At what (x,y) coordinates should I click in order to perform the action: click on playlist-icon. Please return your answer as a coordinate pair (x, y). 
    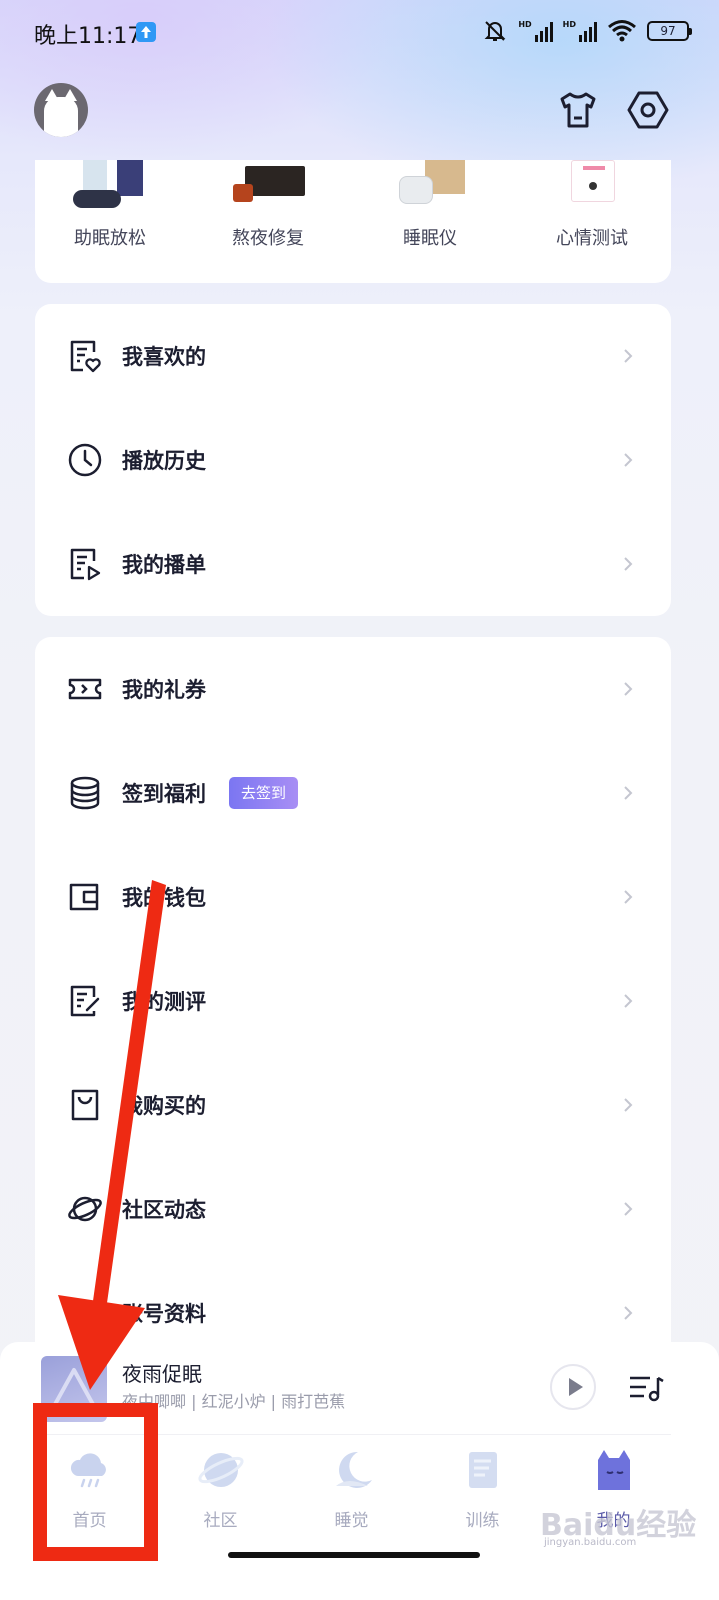
    Looking at the image, I should click on (646, 1388).